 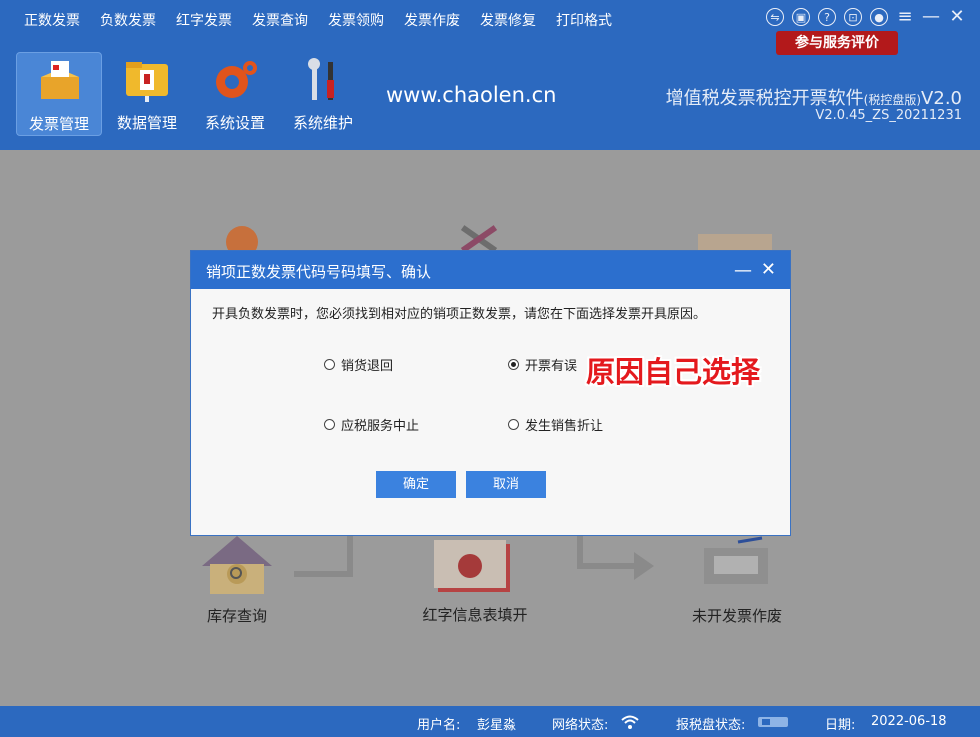 What do you see at coordinates (737, 615) in the screenshot?
I see `void-unissued-label: 未开发票作废` at bounding box center [737, 615].